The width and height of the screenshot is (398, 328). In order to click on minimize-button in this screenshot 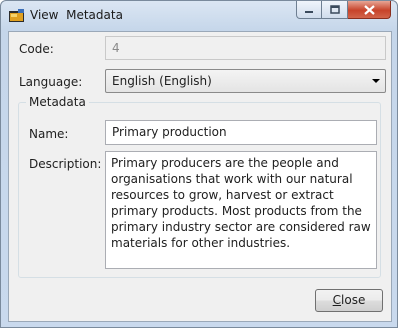, I will do `click(309, 10)`.